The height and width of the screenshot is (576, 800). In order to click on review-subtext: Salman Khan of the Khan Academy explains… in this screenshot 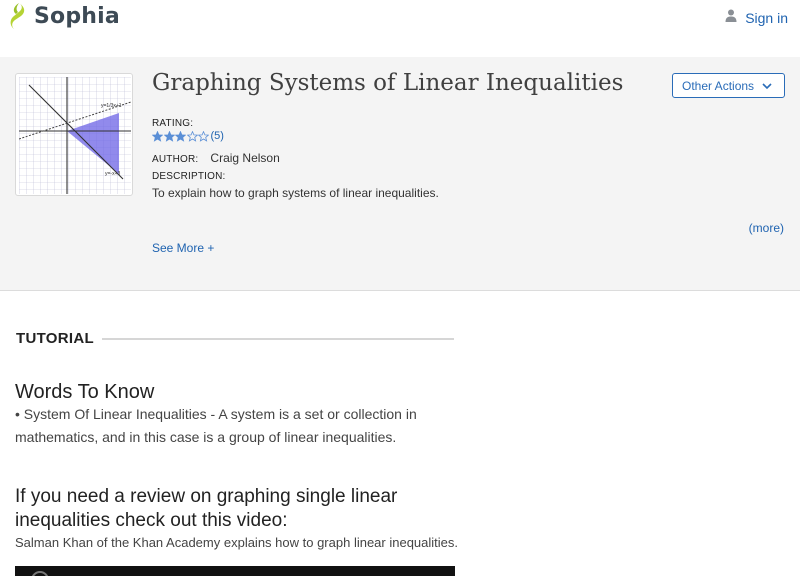, I will do `click(237, 542)`.